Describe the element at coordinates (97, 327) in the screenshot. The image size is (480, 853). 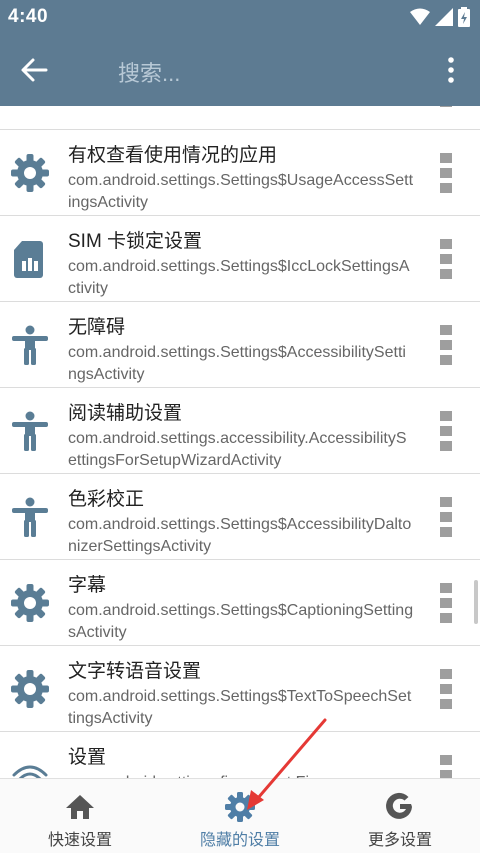
I see `item-title: 无障碍` at that location.